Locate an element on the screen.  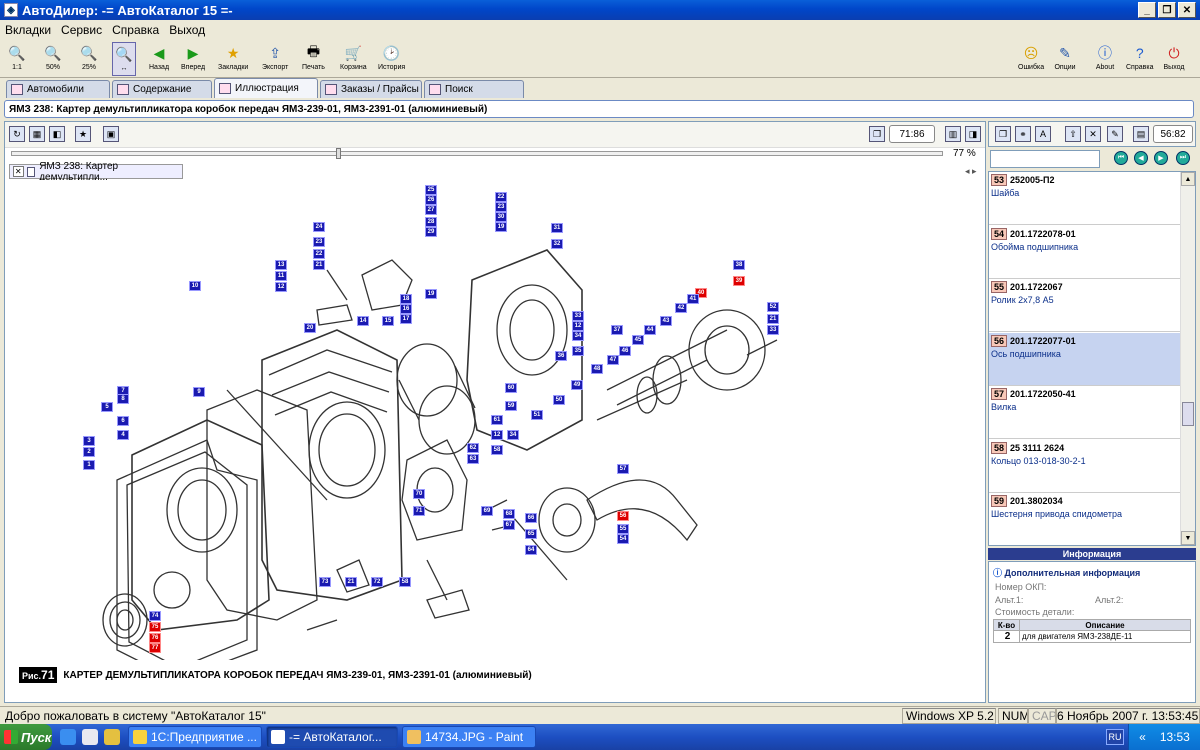
part-callout: 37 is located at coordinates (617, 330).